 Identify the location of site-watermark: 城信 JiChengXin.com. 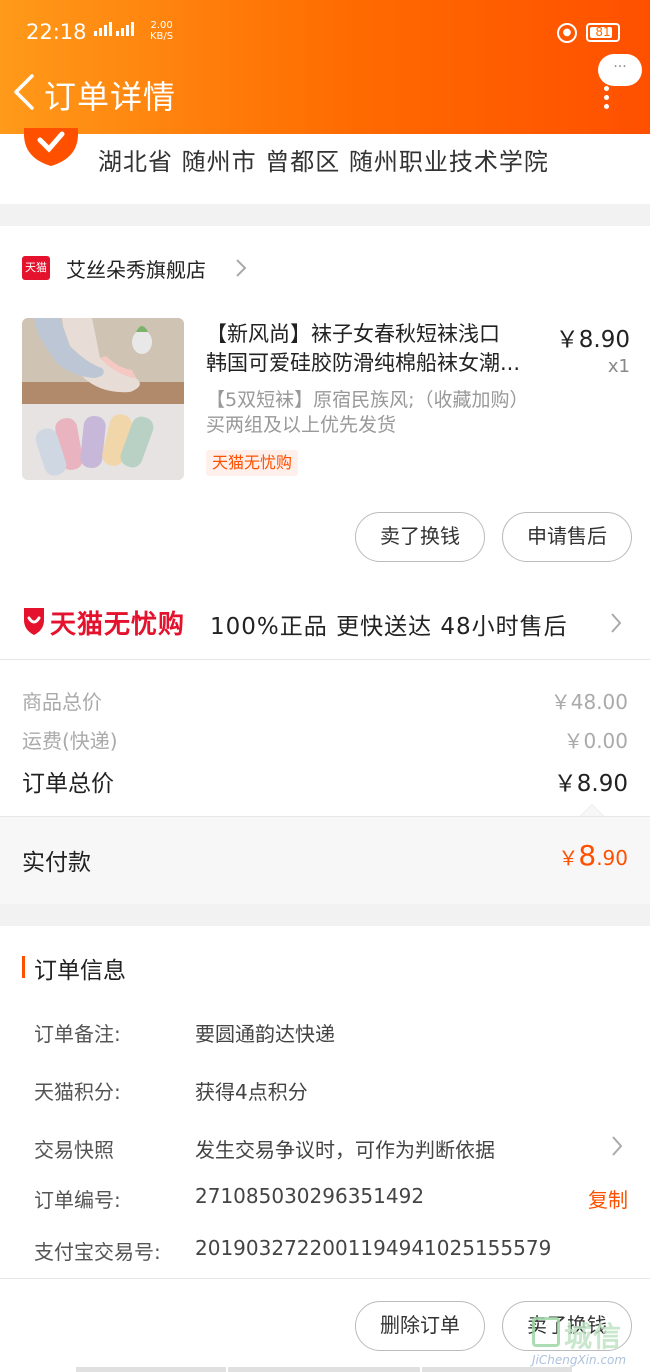
(587, 1341).